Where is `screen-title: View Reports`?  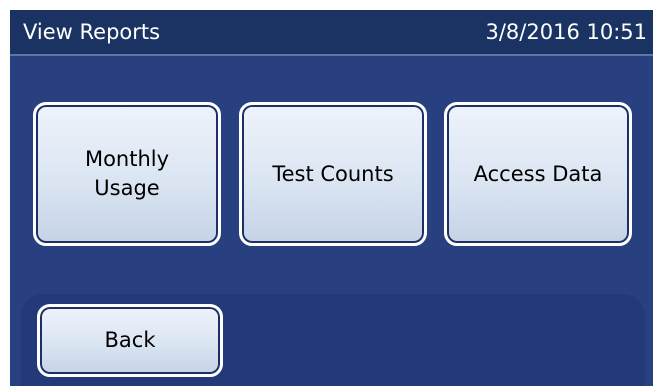
screen-title: View Reports is located at coordinates (92, 32).